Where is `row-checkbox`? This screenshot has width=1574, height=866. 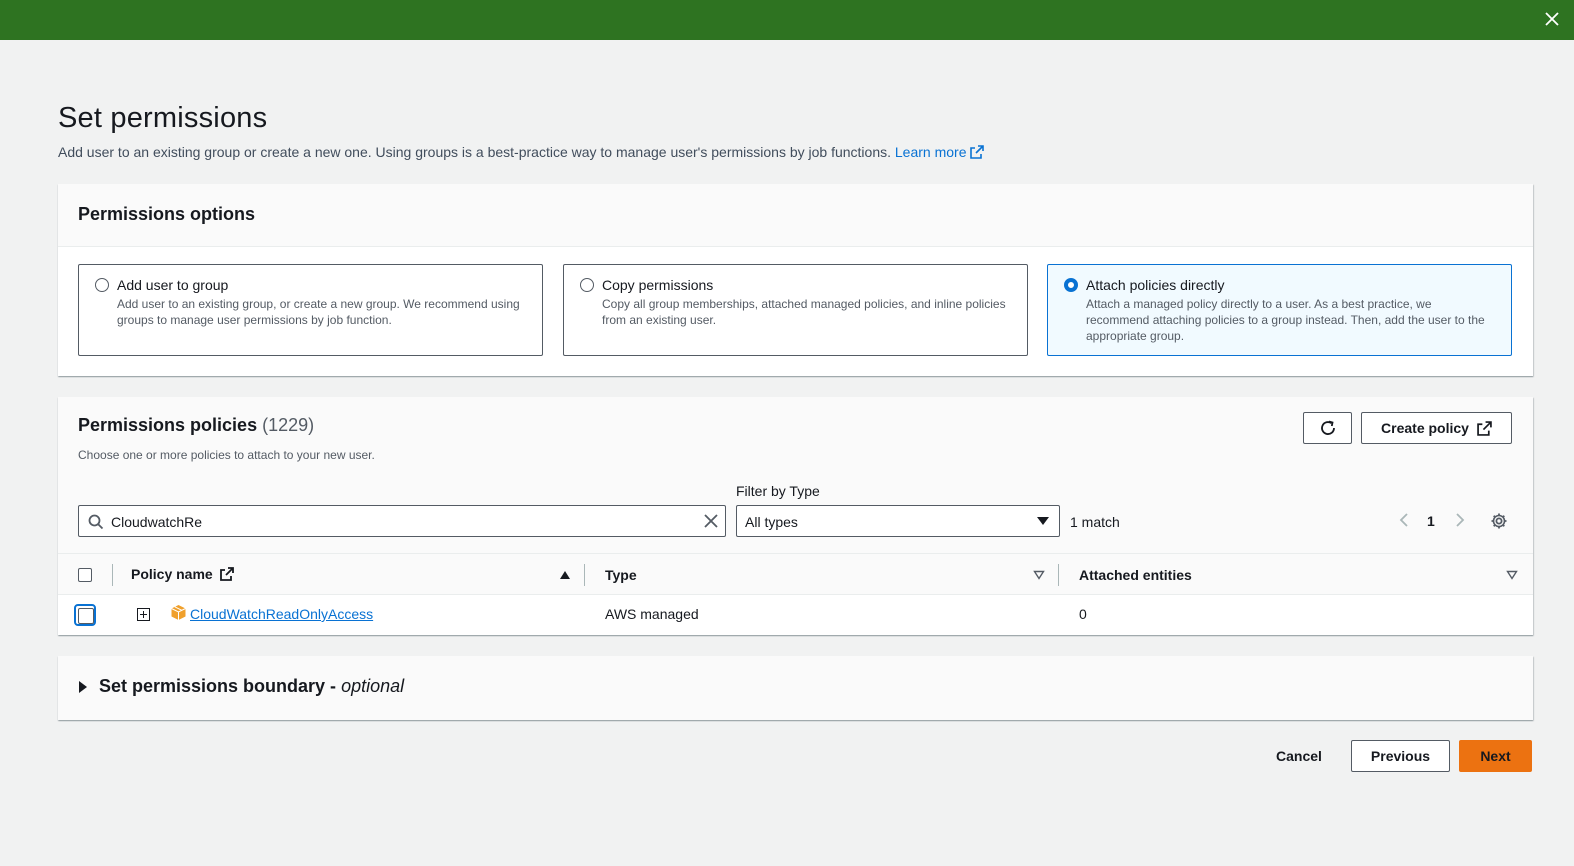 row-checkbox is located at coordinates (85, 615).